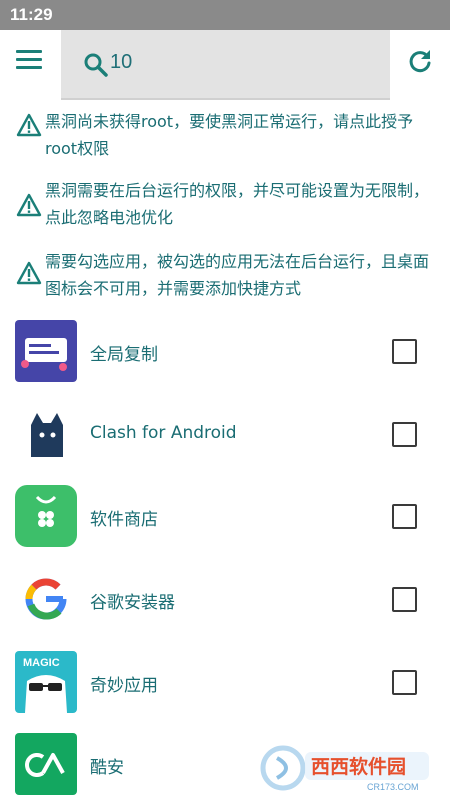 This screenshot has height=800, width=450. I want to click on warning-select-apps: 需要勾选应用，被勾选的应用无法在后台运行，且桌面图标会不可用，并需要添加快捷方式, so click(226, 275).